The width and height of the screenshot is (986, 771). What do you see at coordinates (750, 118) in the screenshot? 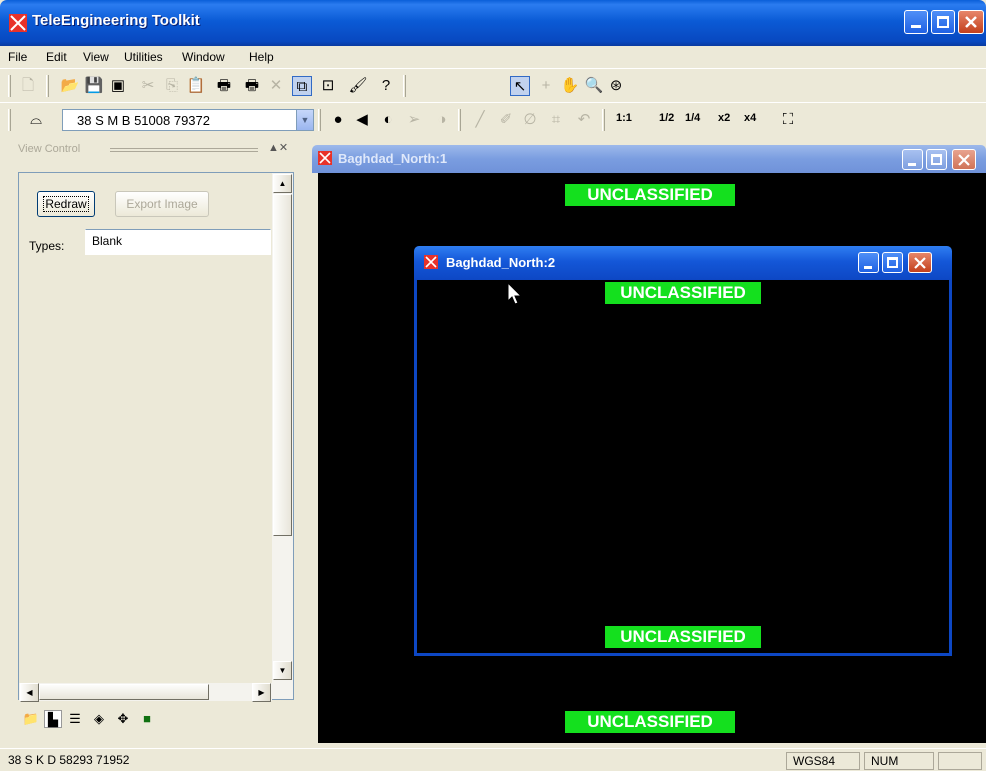
I see `zoom-x4-button: x4` at bounding box center [750, 118].